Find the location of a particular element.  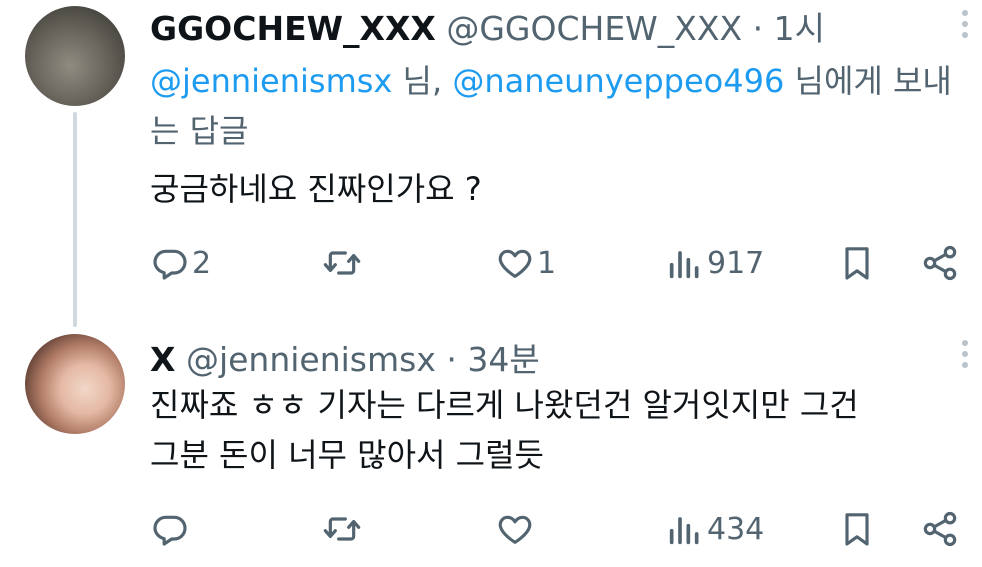

timestamp: 34분 is located at coordinates (503, 359).